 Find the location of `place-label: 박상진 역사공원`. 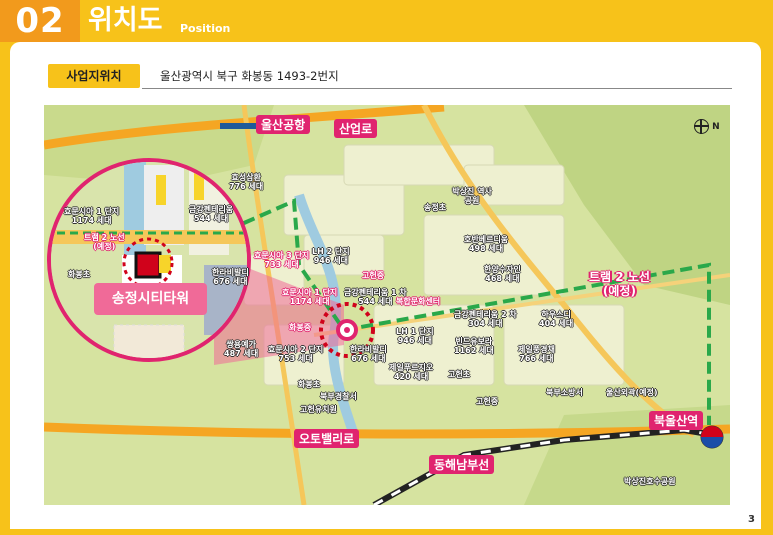

place-label: 박상진 역사공원 is located at coordinates (472, 196).